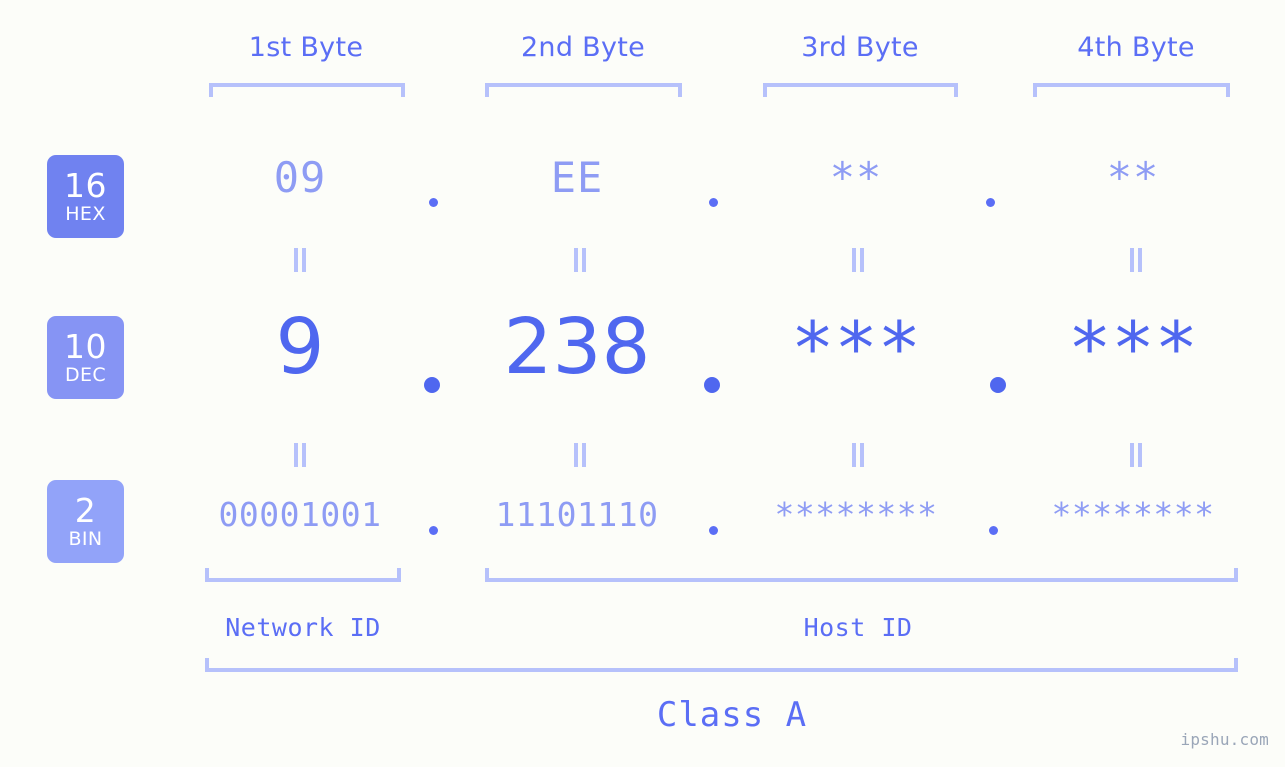 The height and width of the screenshot is (767, 1285). I want to click on base-badge-hex: 16 HEX, so click(85, 196).